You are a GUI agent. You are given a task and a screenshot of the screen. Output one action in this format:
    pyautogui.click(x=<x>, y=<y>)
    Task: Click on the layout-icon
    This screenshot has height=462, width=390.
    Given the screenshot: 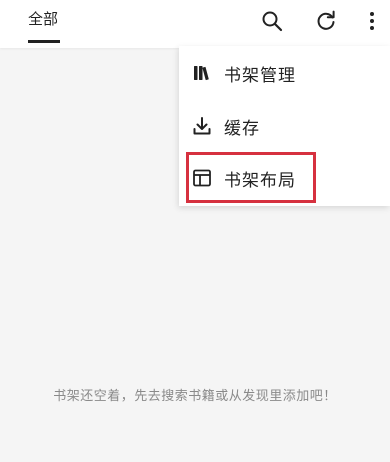 What is the action you would take?
    pyautogui.click(x=202, y=178)
    